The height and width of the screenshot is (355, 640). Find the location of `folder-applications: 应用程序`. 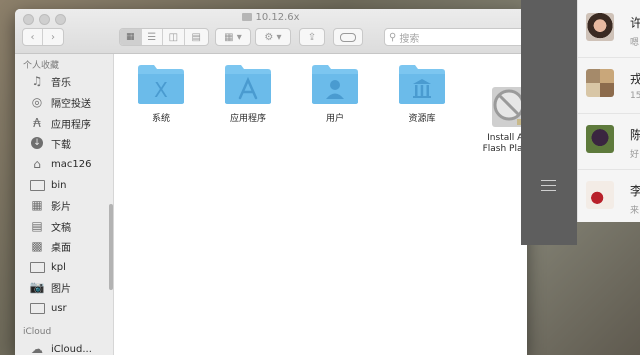

folder-applications: 应用程序 is located at coordinates (248, 93).